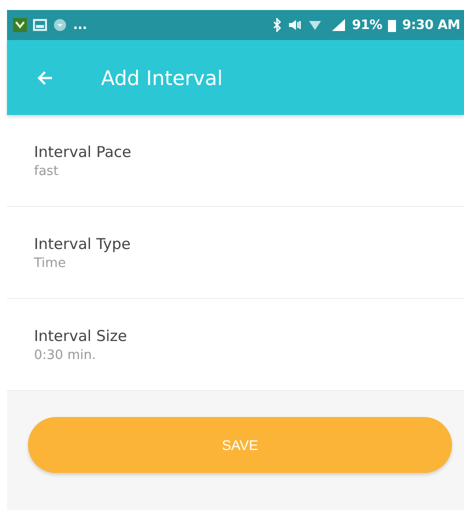 The image size is (464, 510). What do you see at coordinates (392, 25) in the screenshot?
I see `battery-icon` at bounding box center [392, 25].